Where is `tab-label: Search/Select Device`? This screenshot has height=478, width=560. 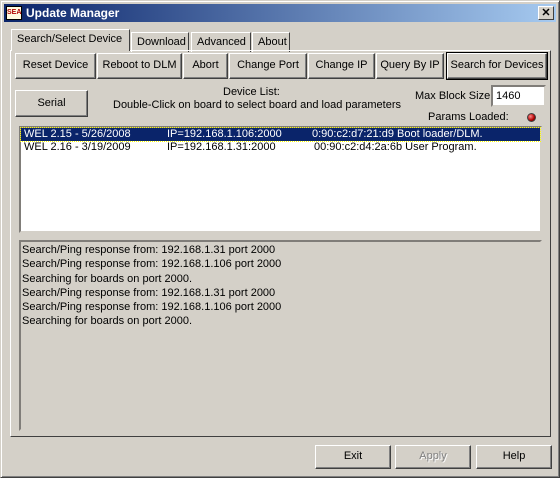
tab-label: Search/Select Device is located at coordinates (70, 39).